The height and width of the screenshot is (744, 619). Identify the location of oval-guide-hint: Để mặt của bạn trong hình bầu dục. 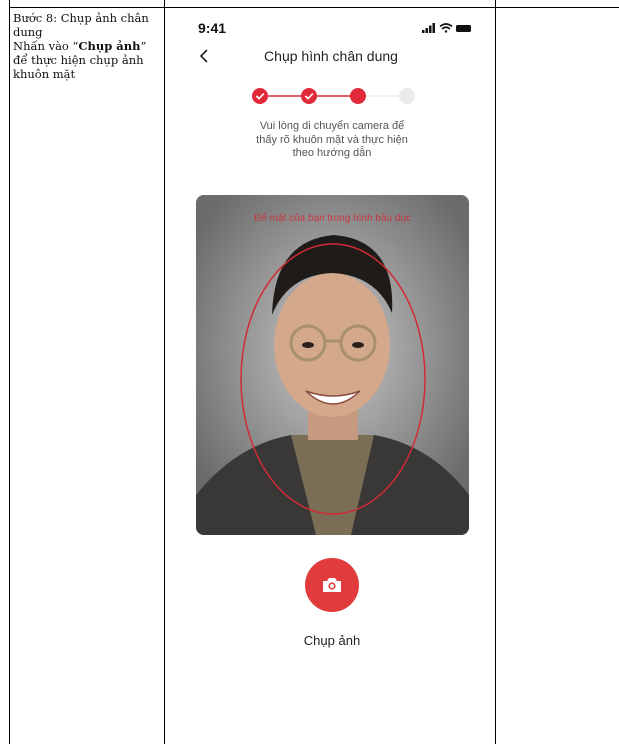
(332, 218).